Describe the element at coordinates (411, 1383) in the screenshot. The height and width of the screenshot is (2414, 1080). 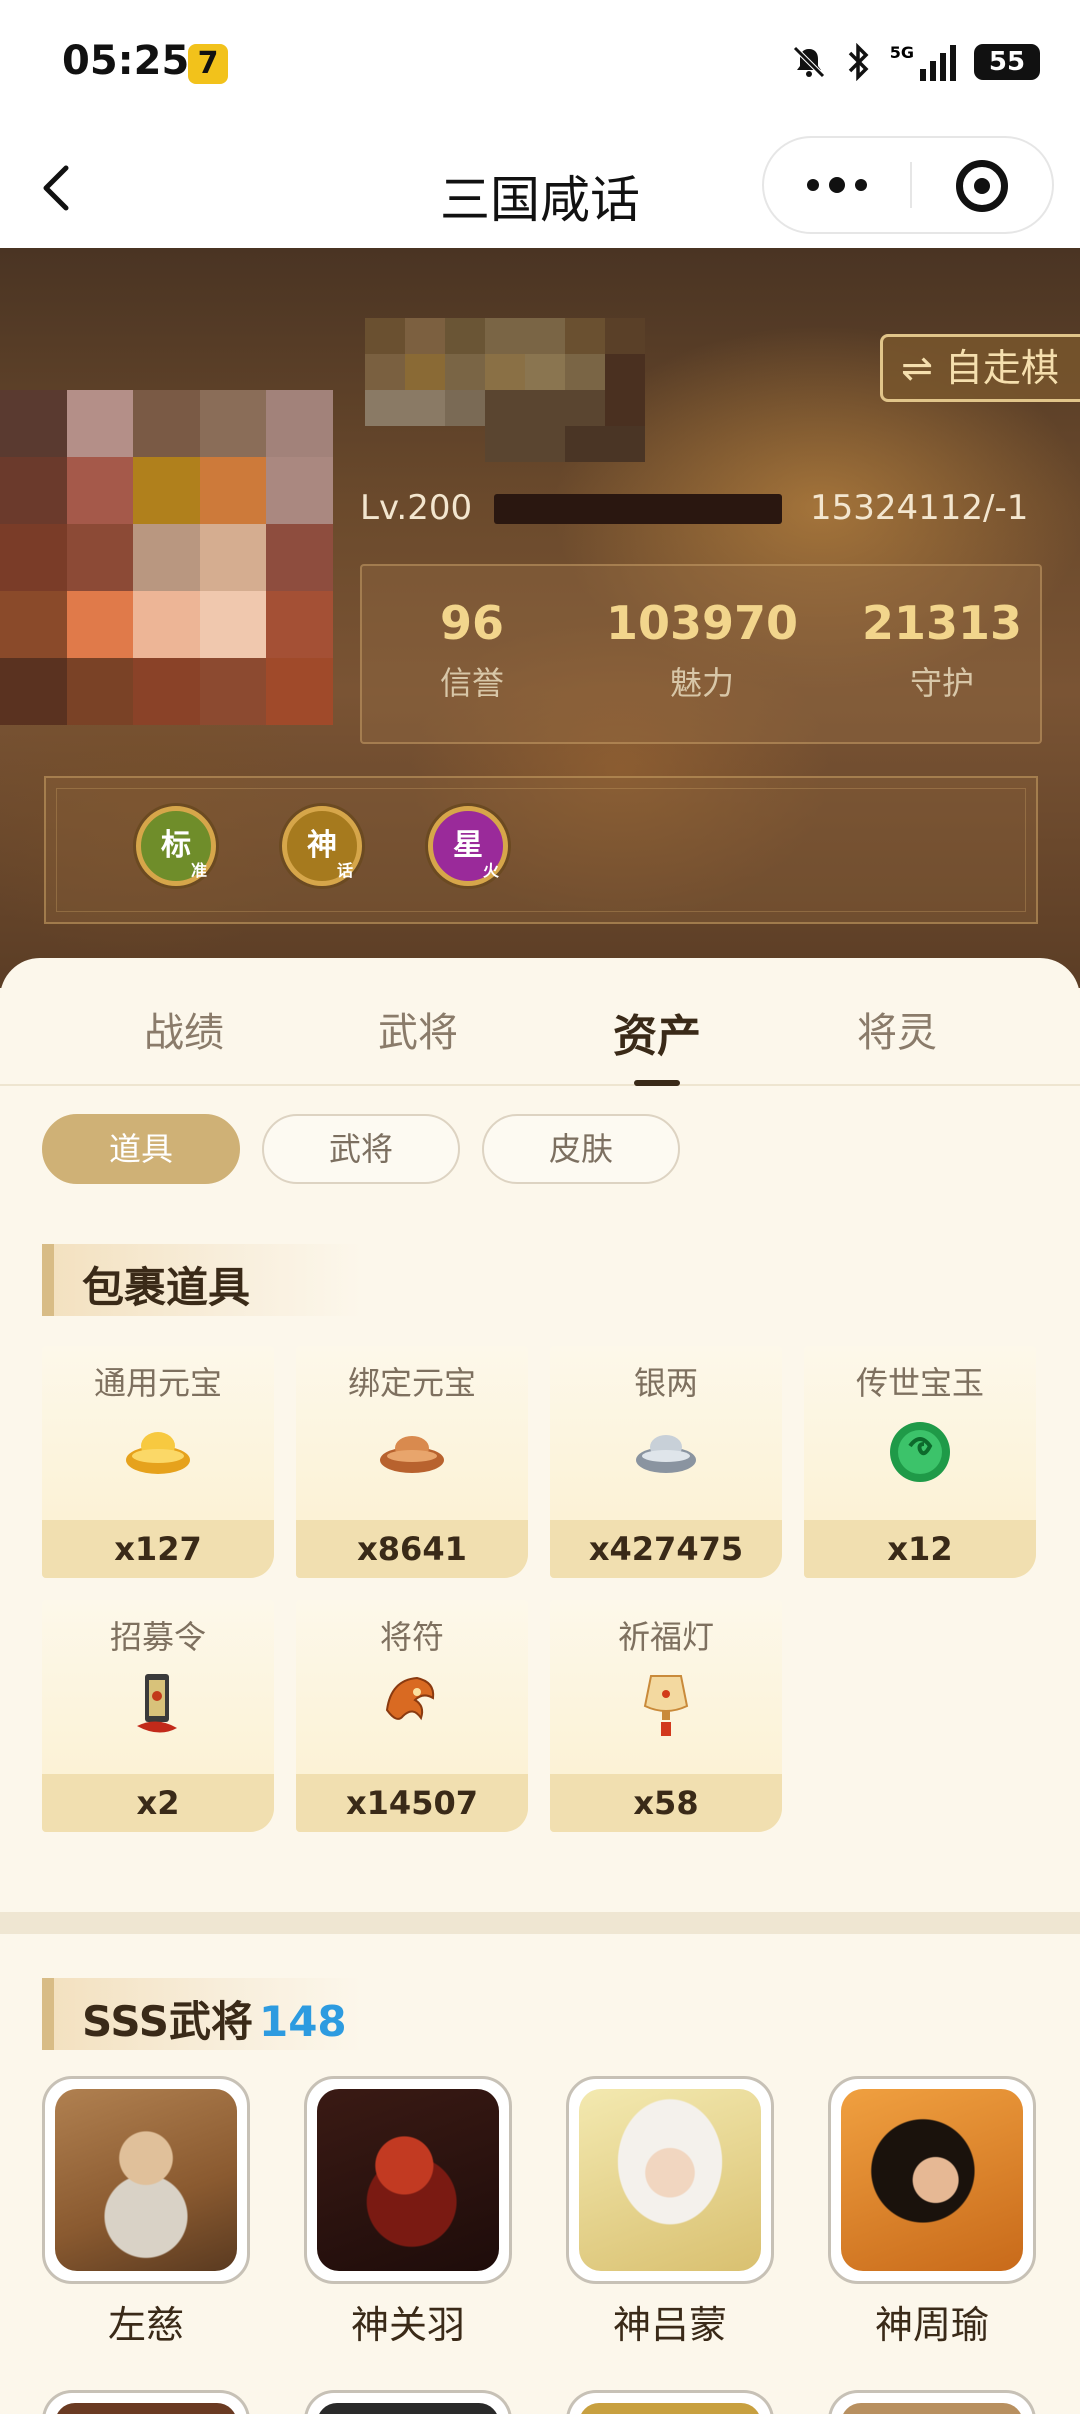
I see `item-name: 绑定元宝` at that location.